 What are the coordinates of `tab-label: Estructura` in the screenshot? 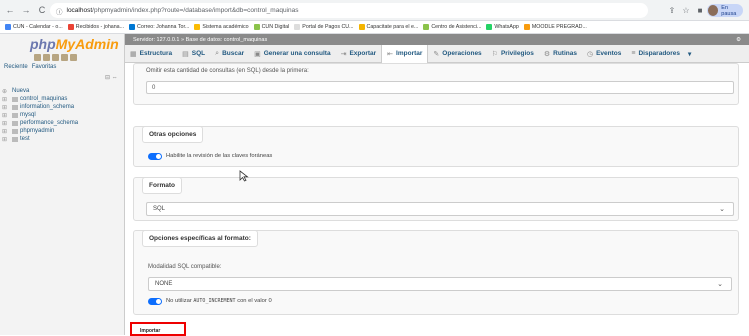 It's located at (156, 53).